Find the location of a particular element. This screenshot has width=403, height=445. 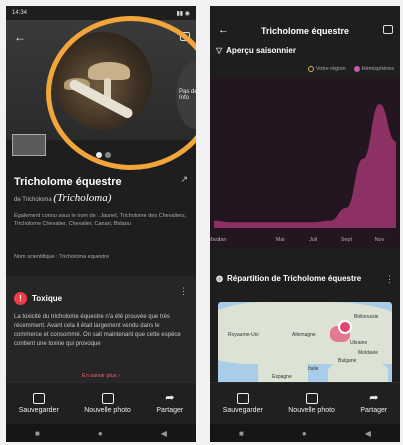

toxicity-label: Toxique is located at coordinates (47, 298).